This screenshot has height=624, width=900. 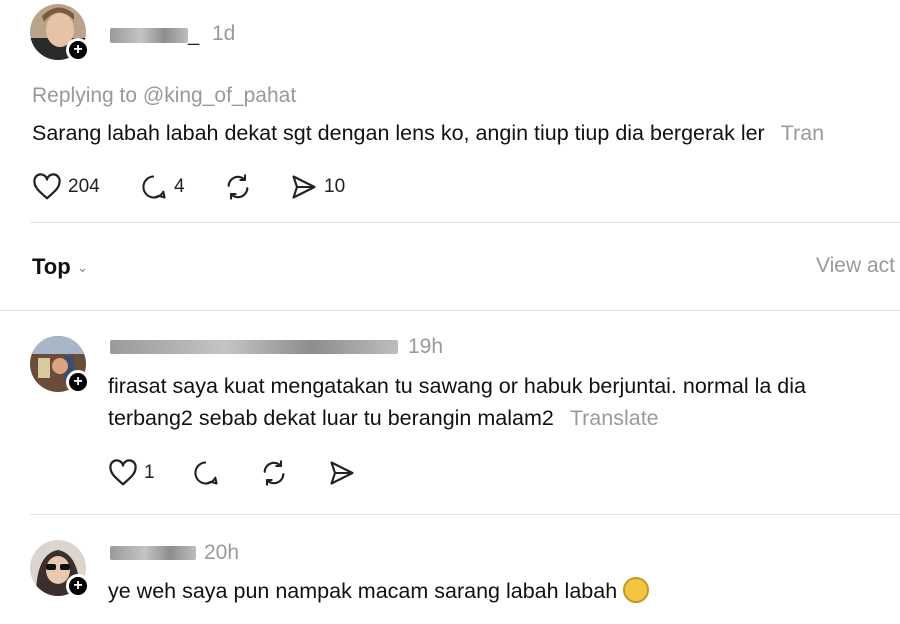 What do you see at coordinates (222, 552) in the screenshot?
I see `comment-time: 20h` at bounding box center [222, 552].